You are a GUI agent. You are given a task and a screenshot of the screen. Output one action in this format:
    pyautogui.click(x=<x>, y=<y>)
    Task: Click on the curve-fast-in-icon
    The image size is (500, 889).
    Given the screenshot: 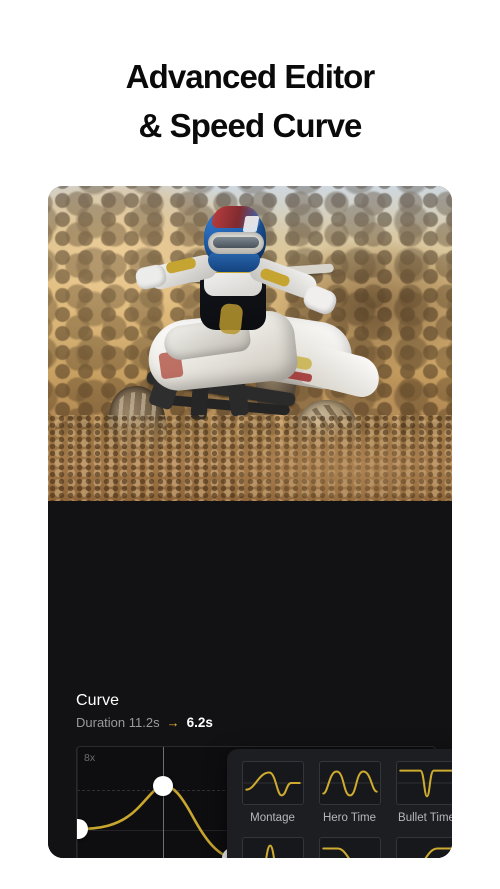 What is the action you would take?
    pyautogui.click(x=349, y=847)
    